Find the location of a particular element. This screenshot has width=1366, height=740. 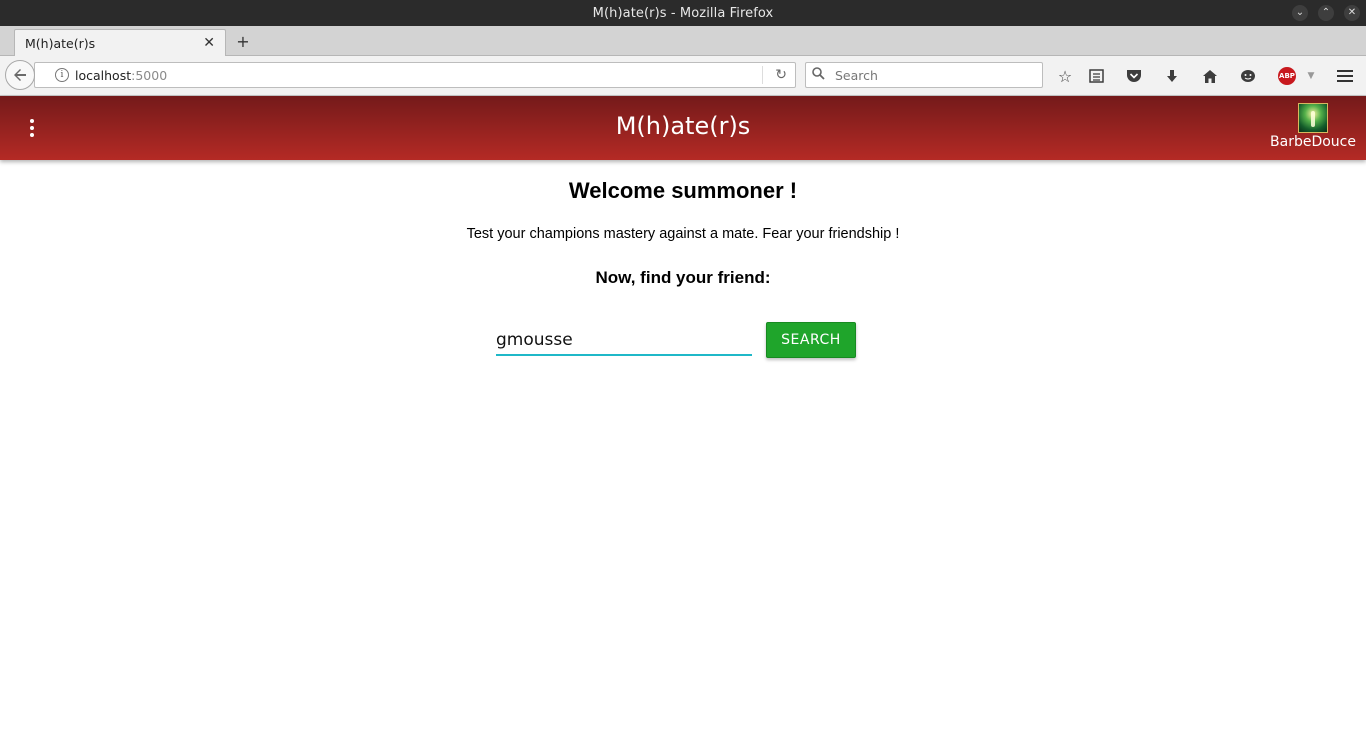

reload-icon: ↻ is located at coordinates (781, 75).